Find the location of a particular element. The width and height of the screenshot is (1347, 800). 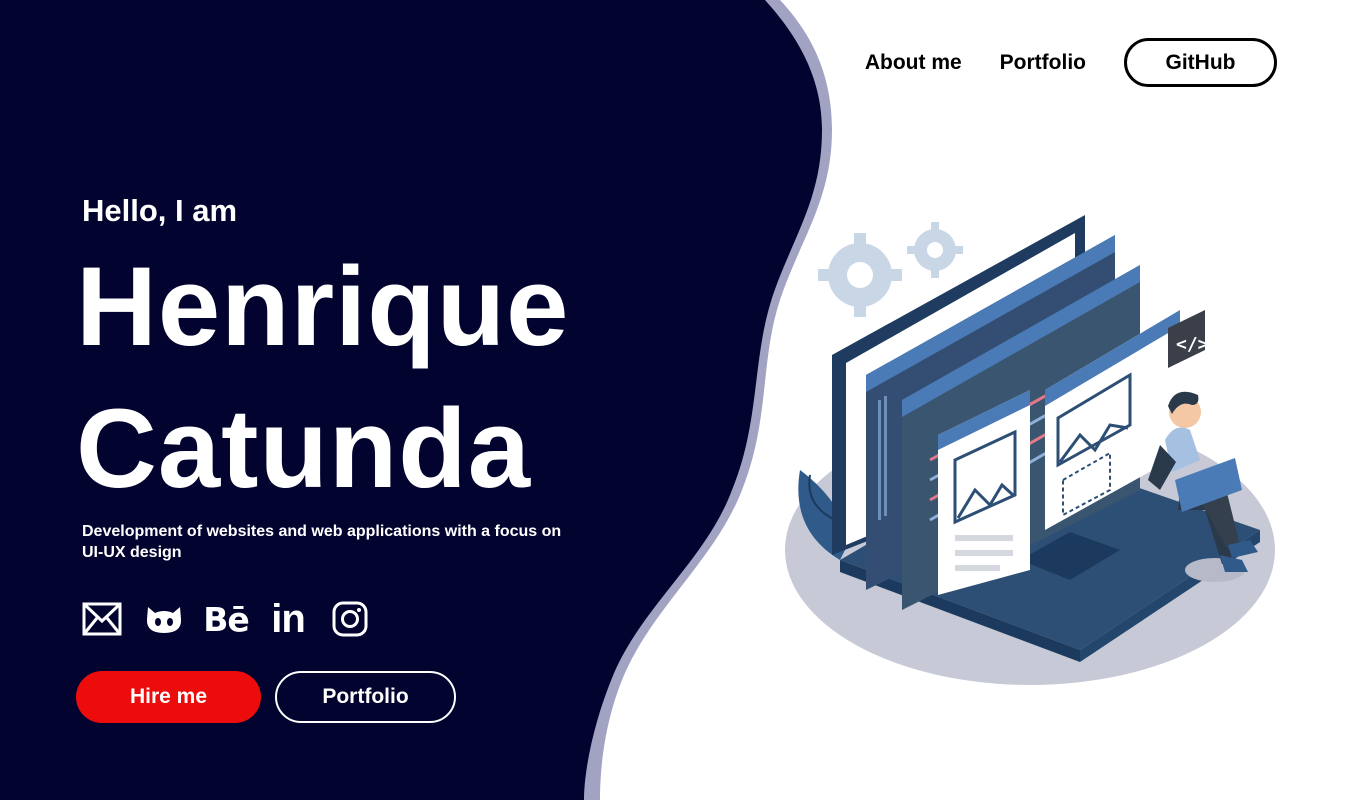

mail-icon is located at coordinates (102, 619).